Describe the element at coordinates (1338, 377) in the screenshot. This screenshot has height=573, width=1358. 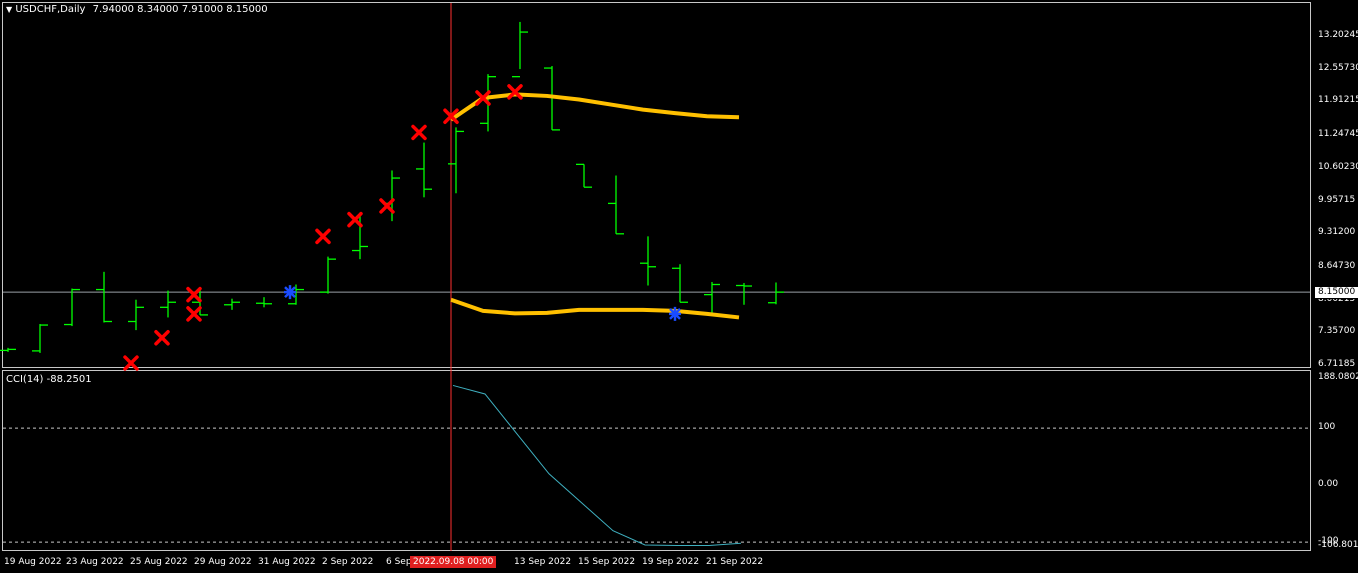
I see `cci-axis-label: 188.0802` at that location.